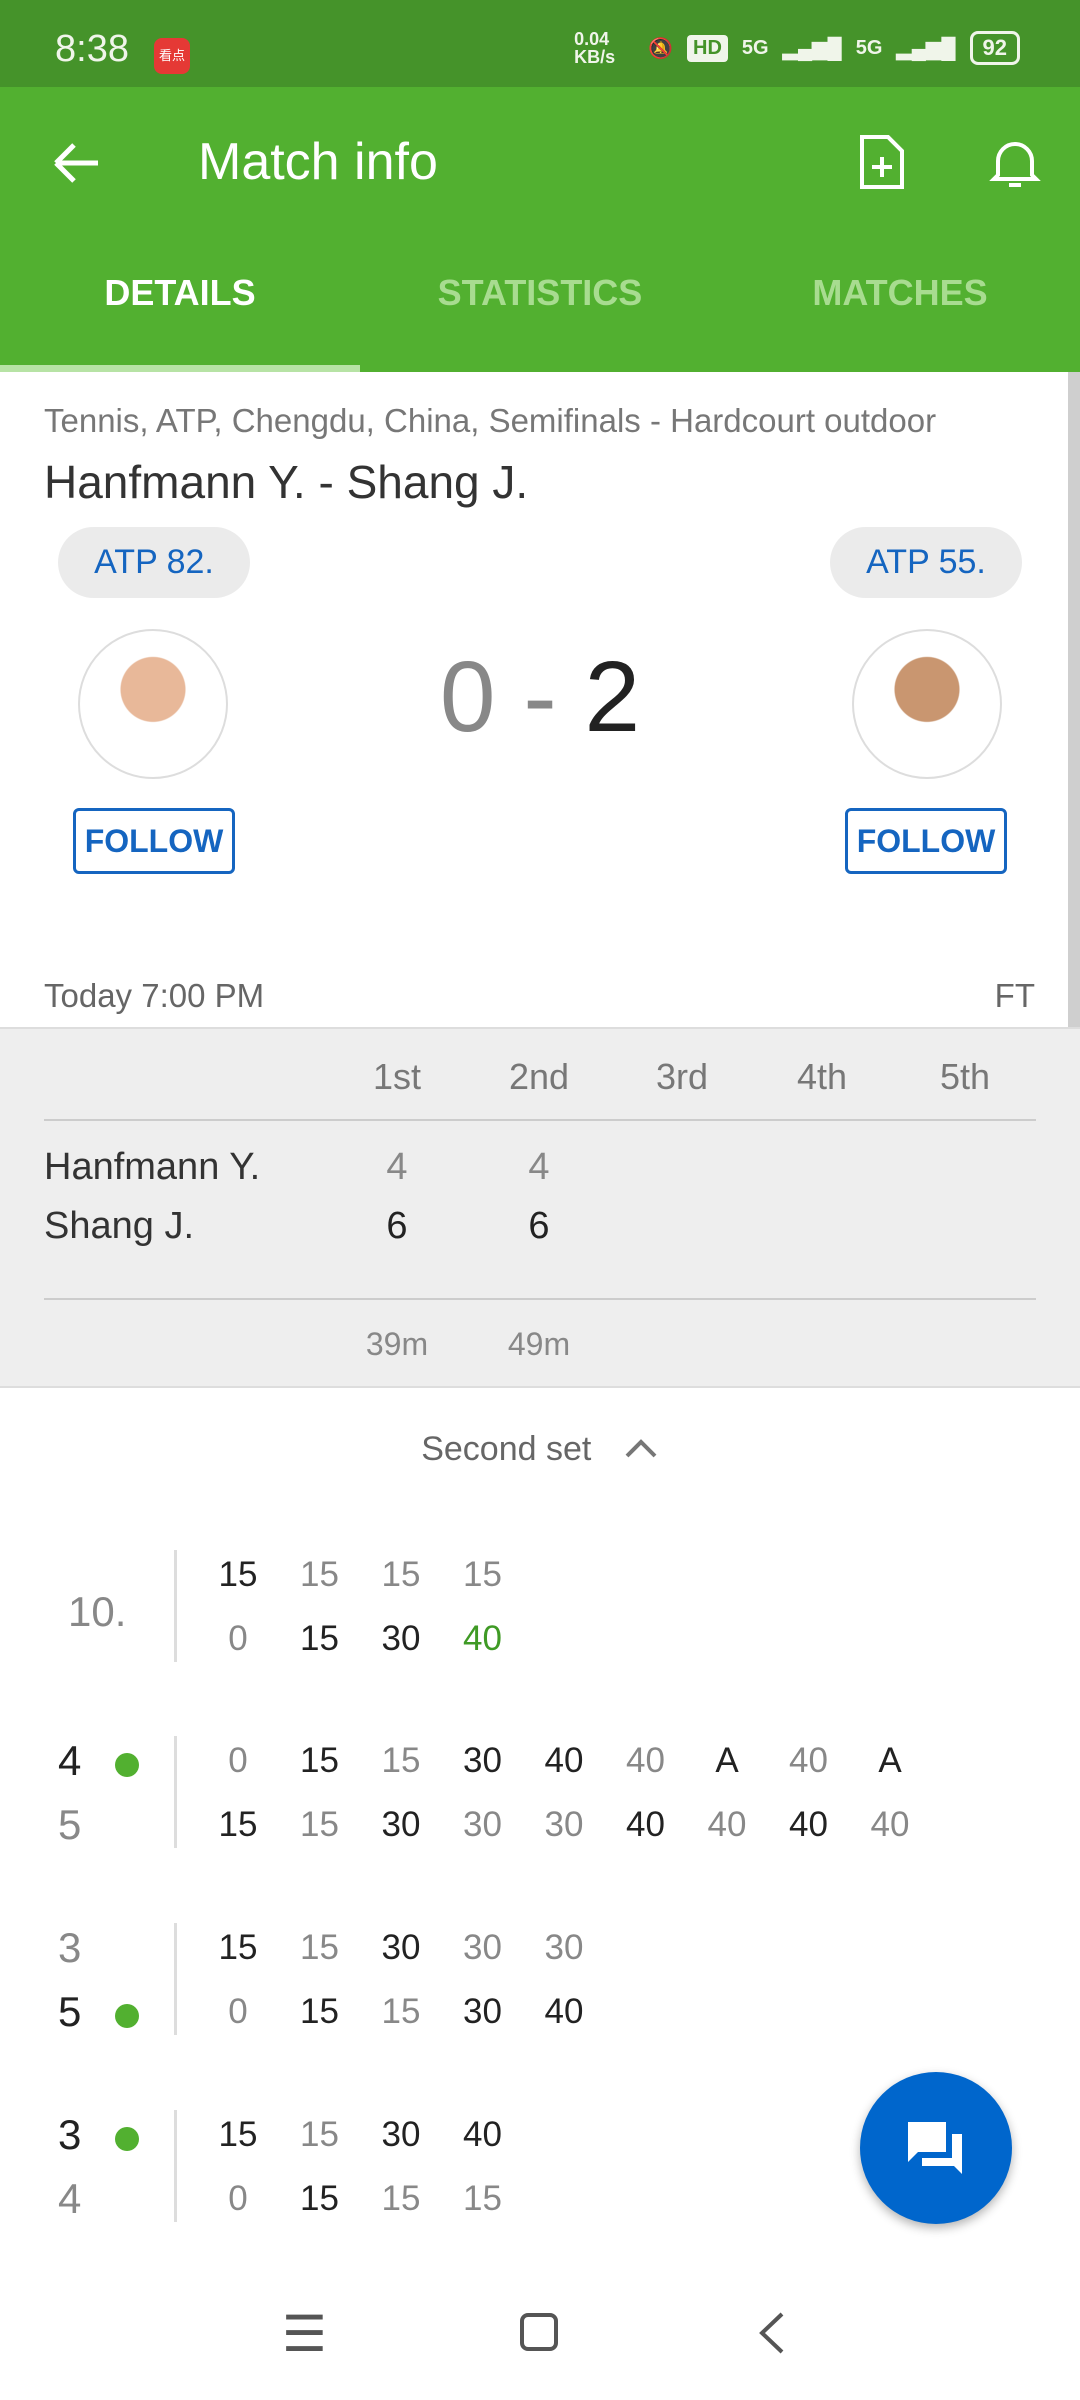 The height and width of the screenshot is (2400, 1080). I want to click on match-date: Today 7:00 PM, so click(154, 995).